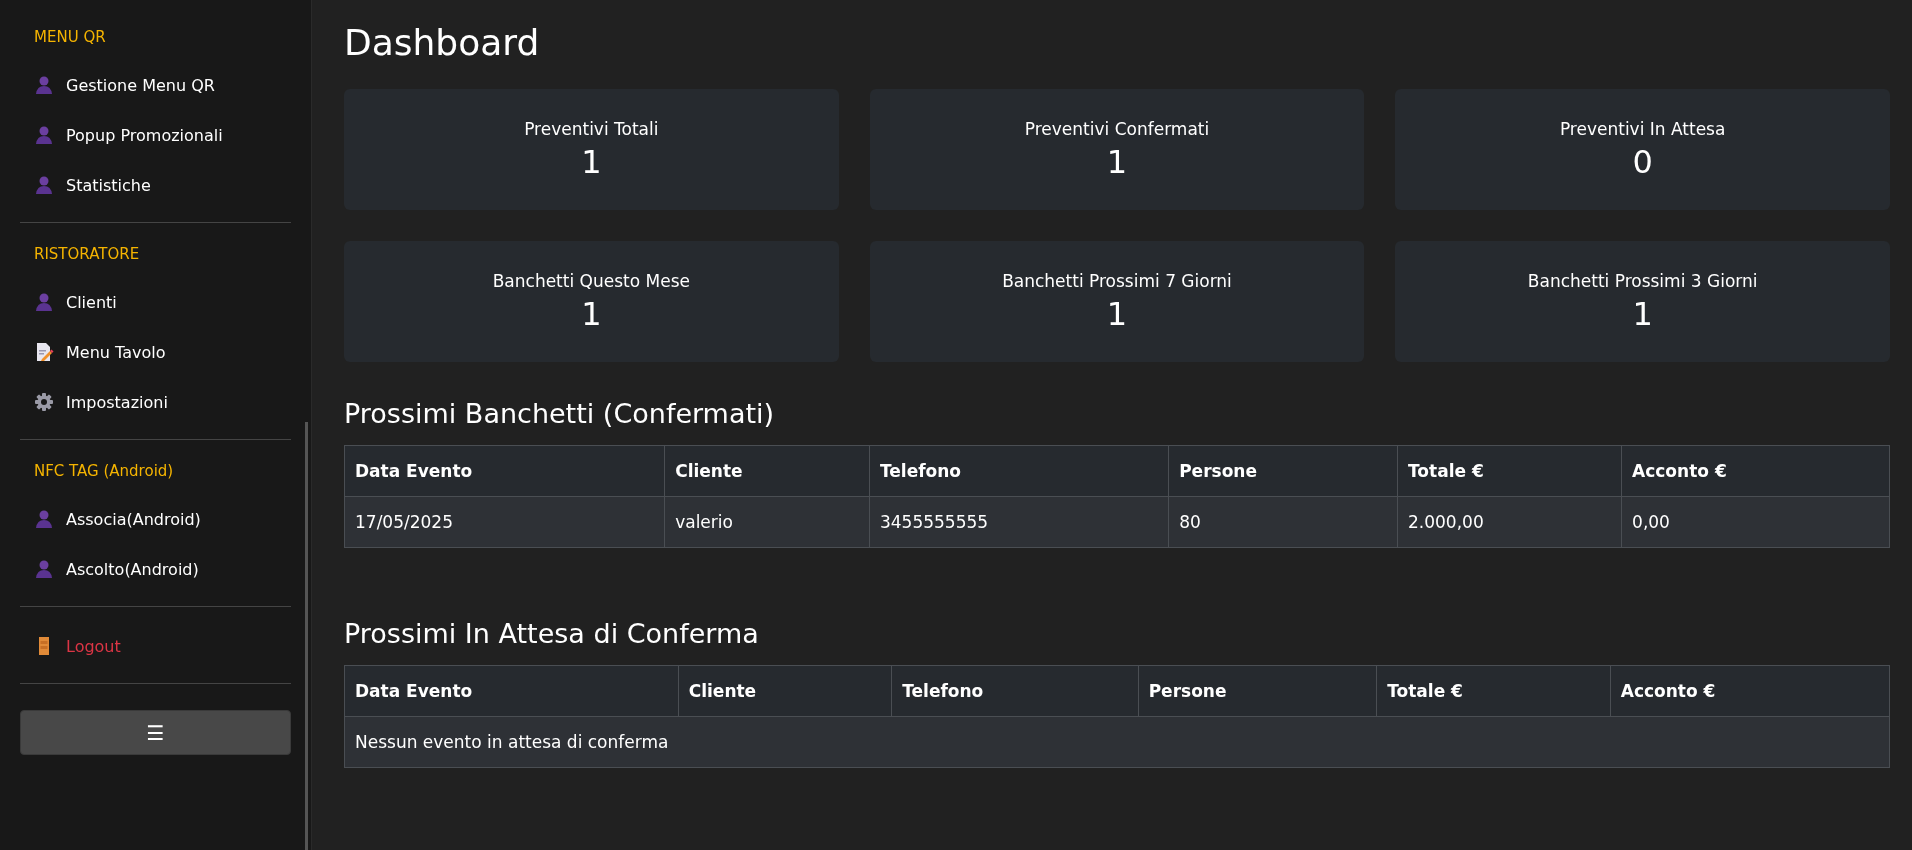 This screenshot has width=1912, height=850. Describe the element at coordinates (1642, 280) in the screenshot. I see `stat-label: Banchetti Prossimi 3 Giorni` at that location.